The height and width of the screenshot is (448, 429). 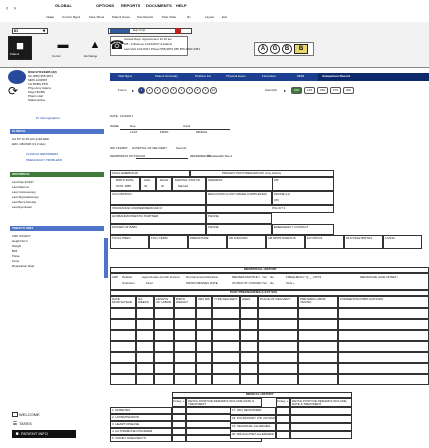 What do you see at coordinates (15, 9) in the screenshot?
I see `forward-icon: ›` at bounding box center [15, 9].